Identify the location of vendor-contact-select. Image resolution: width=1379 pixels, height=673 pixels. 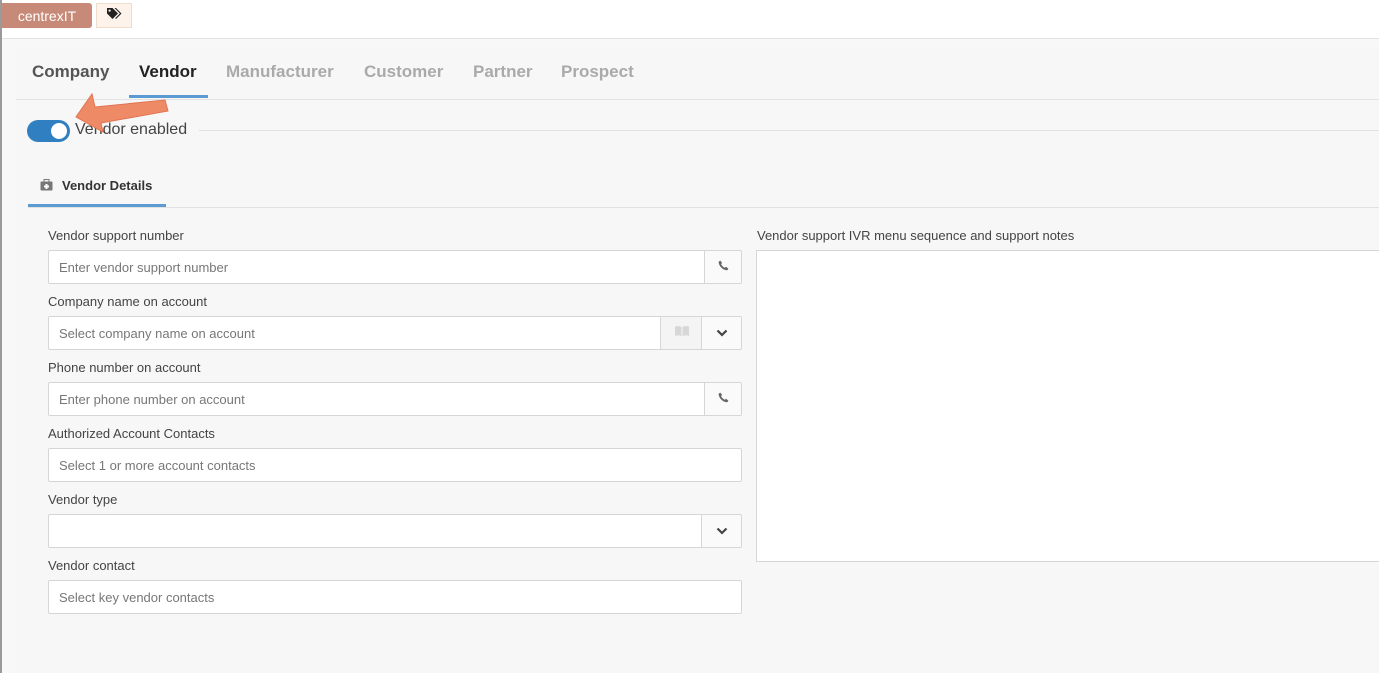
(395, 597).